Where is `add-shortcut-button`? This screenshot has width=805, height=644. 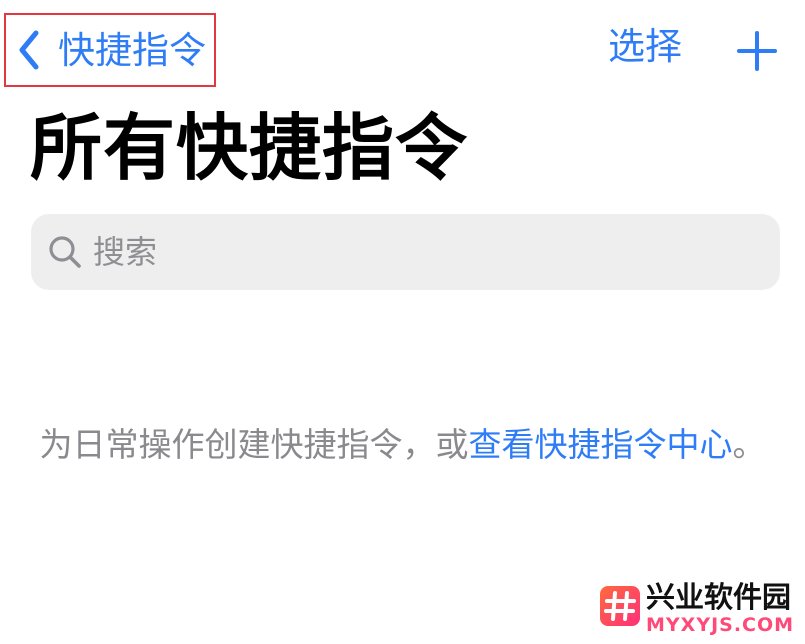
add-shortcut-button is located at coordinates (757, 51).